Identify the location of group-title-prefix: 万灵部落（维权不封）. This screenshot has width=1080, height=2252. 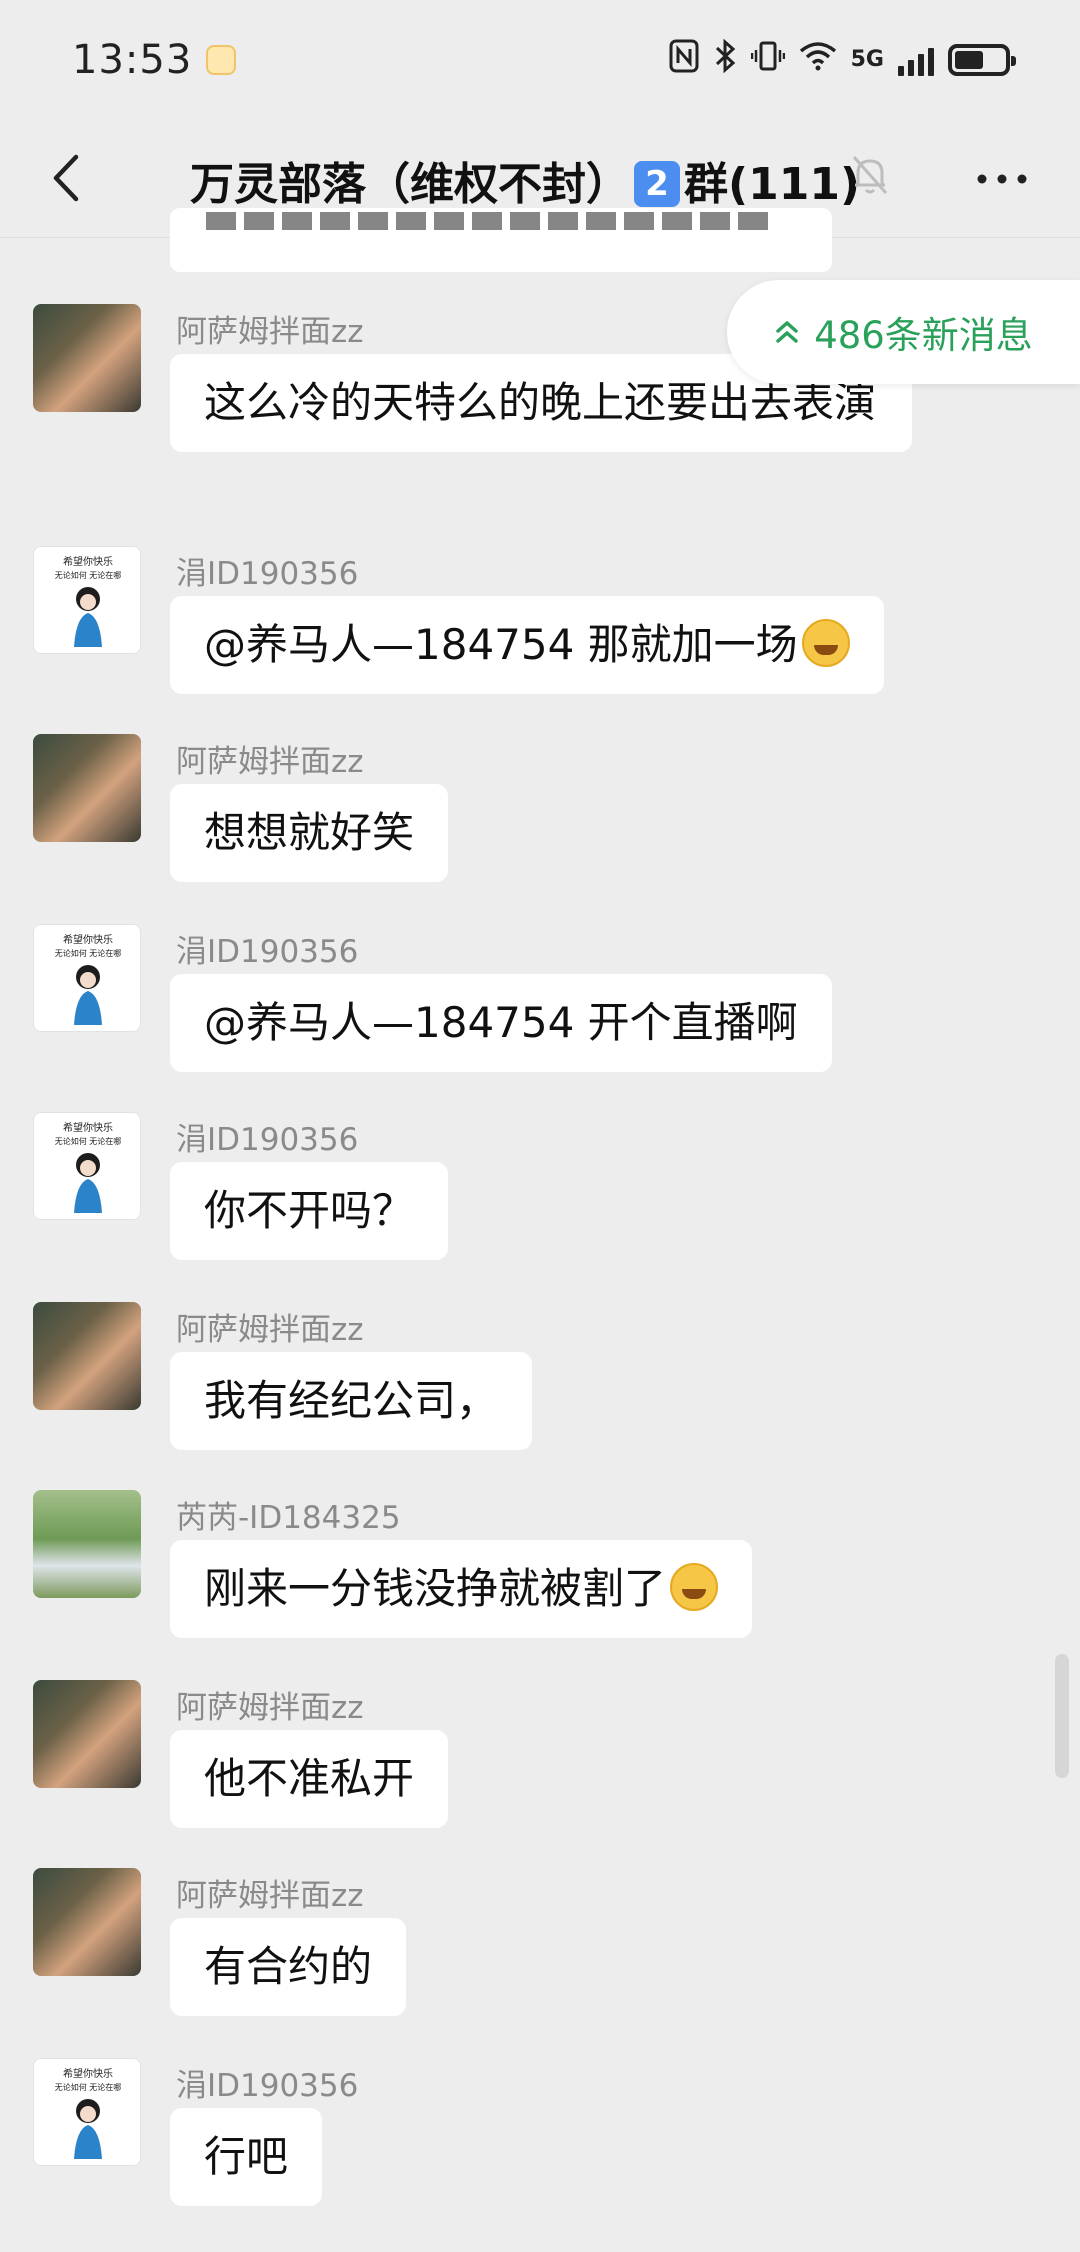
(410, 184).